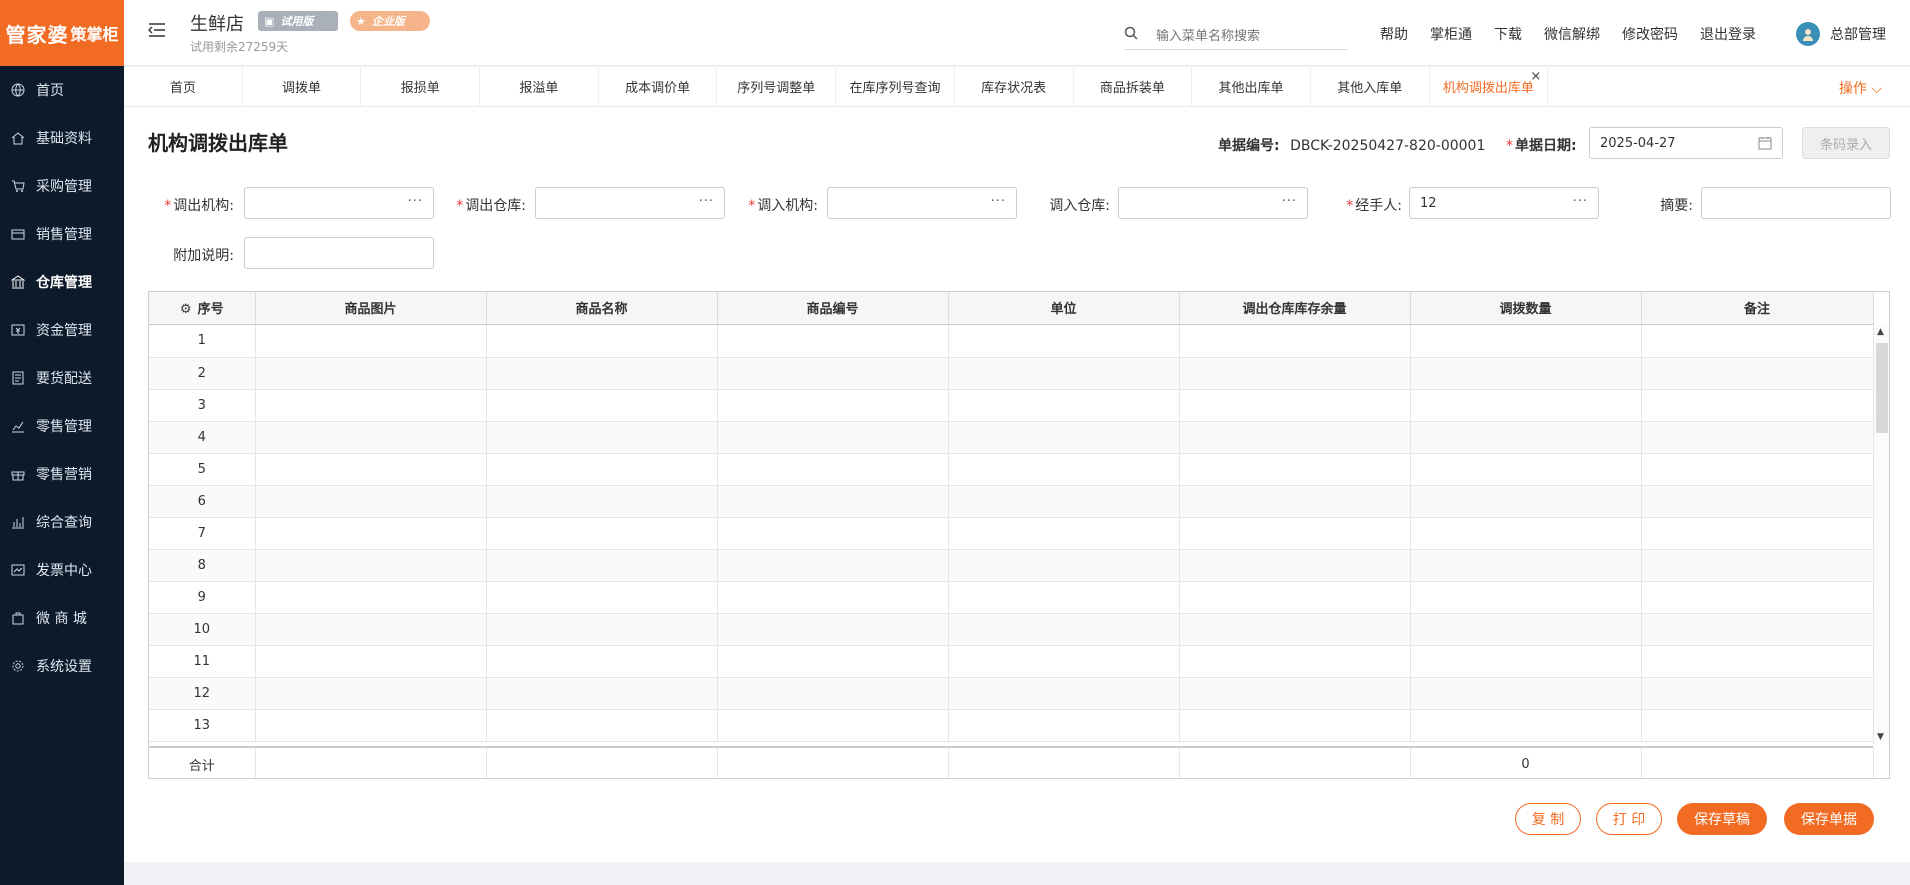  I want to click on doc-date-input: 2025-04-27, so click(1686, 143).